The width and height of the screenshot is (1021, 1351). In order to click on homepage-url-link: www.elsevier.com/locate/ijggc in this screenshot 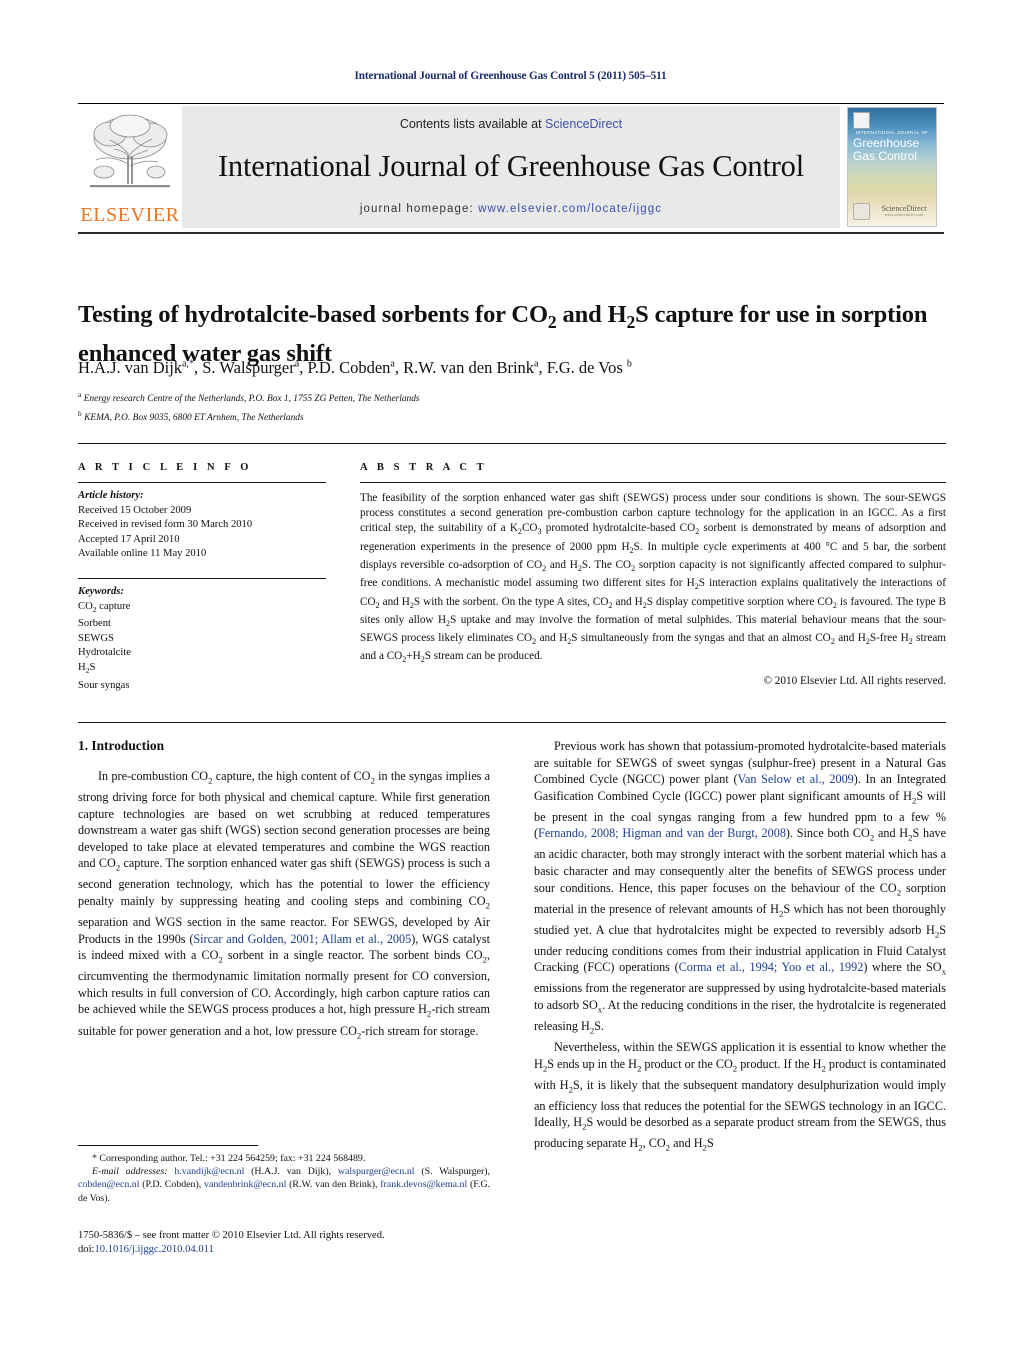, I will do `click(570, 209)`.